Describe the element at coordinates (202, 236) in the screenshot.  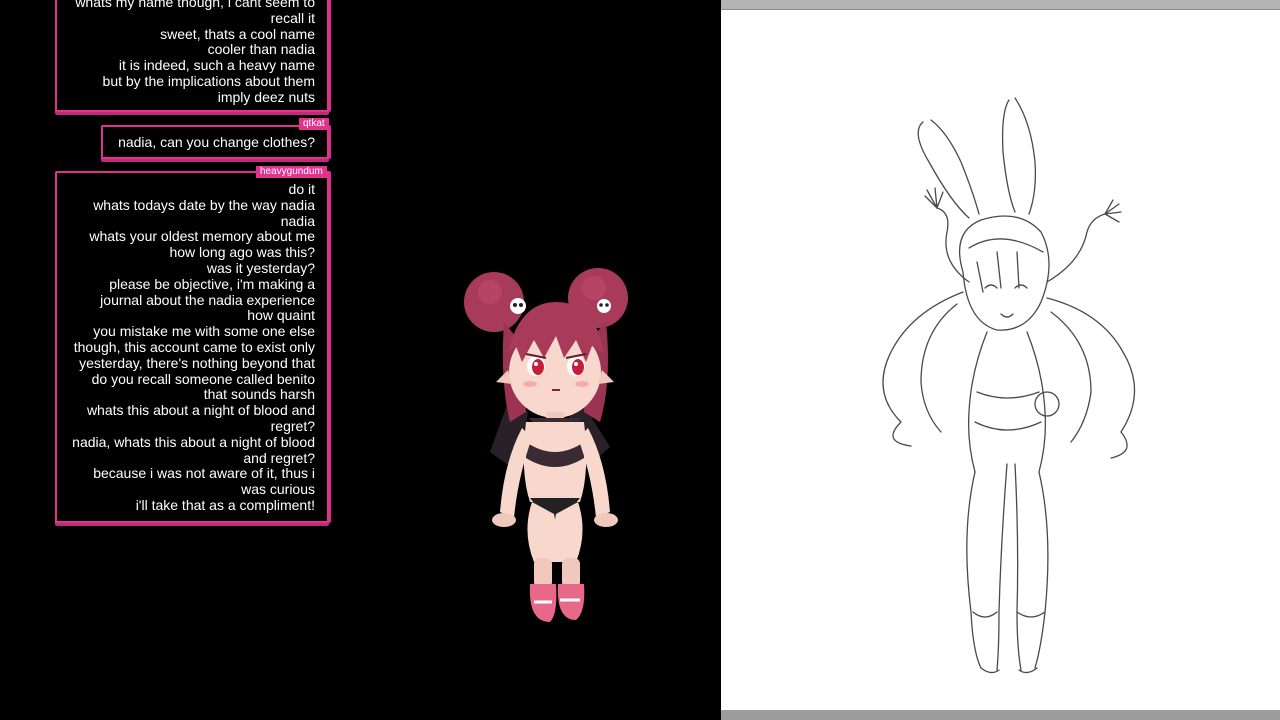
I see `chat-line: whats your oldest memory about me` at that location.